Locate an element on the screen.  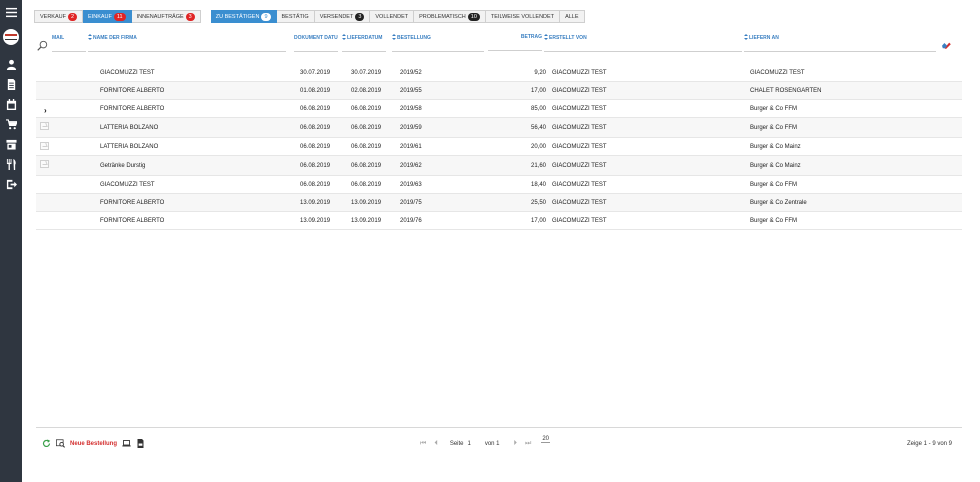
app-logo is located at coordinates (11, 37).